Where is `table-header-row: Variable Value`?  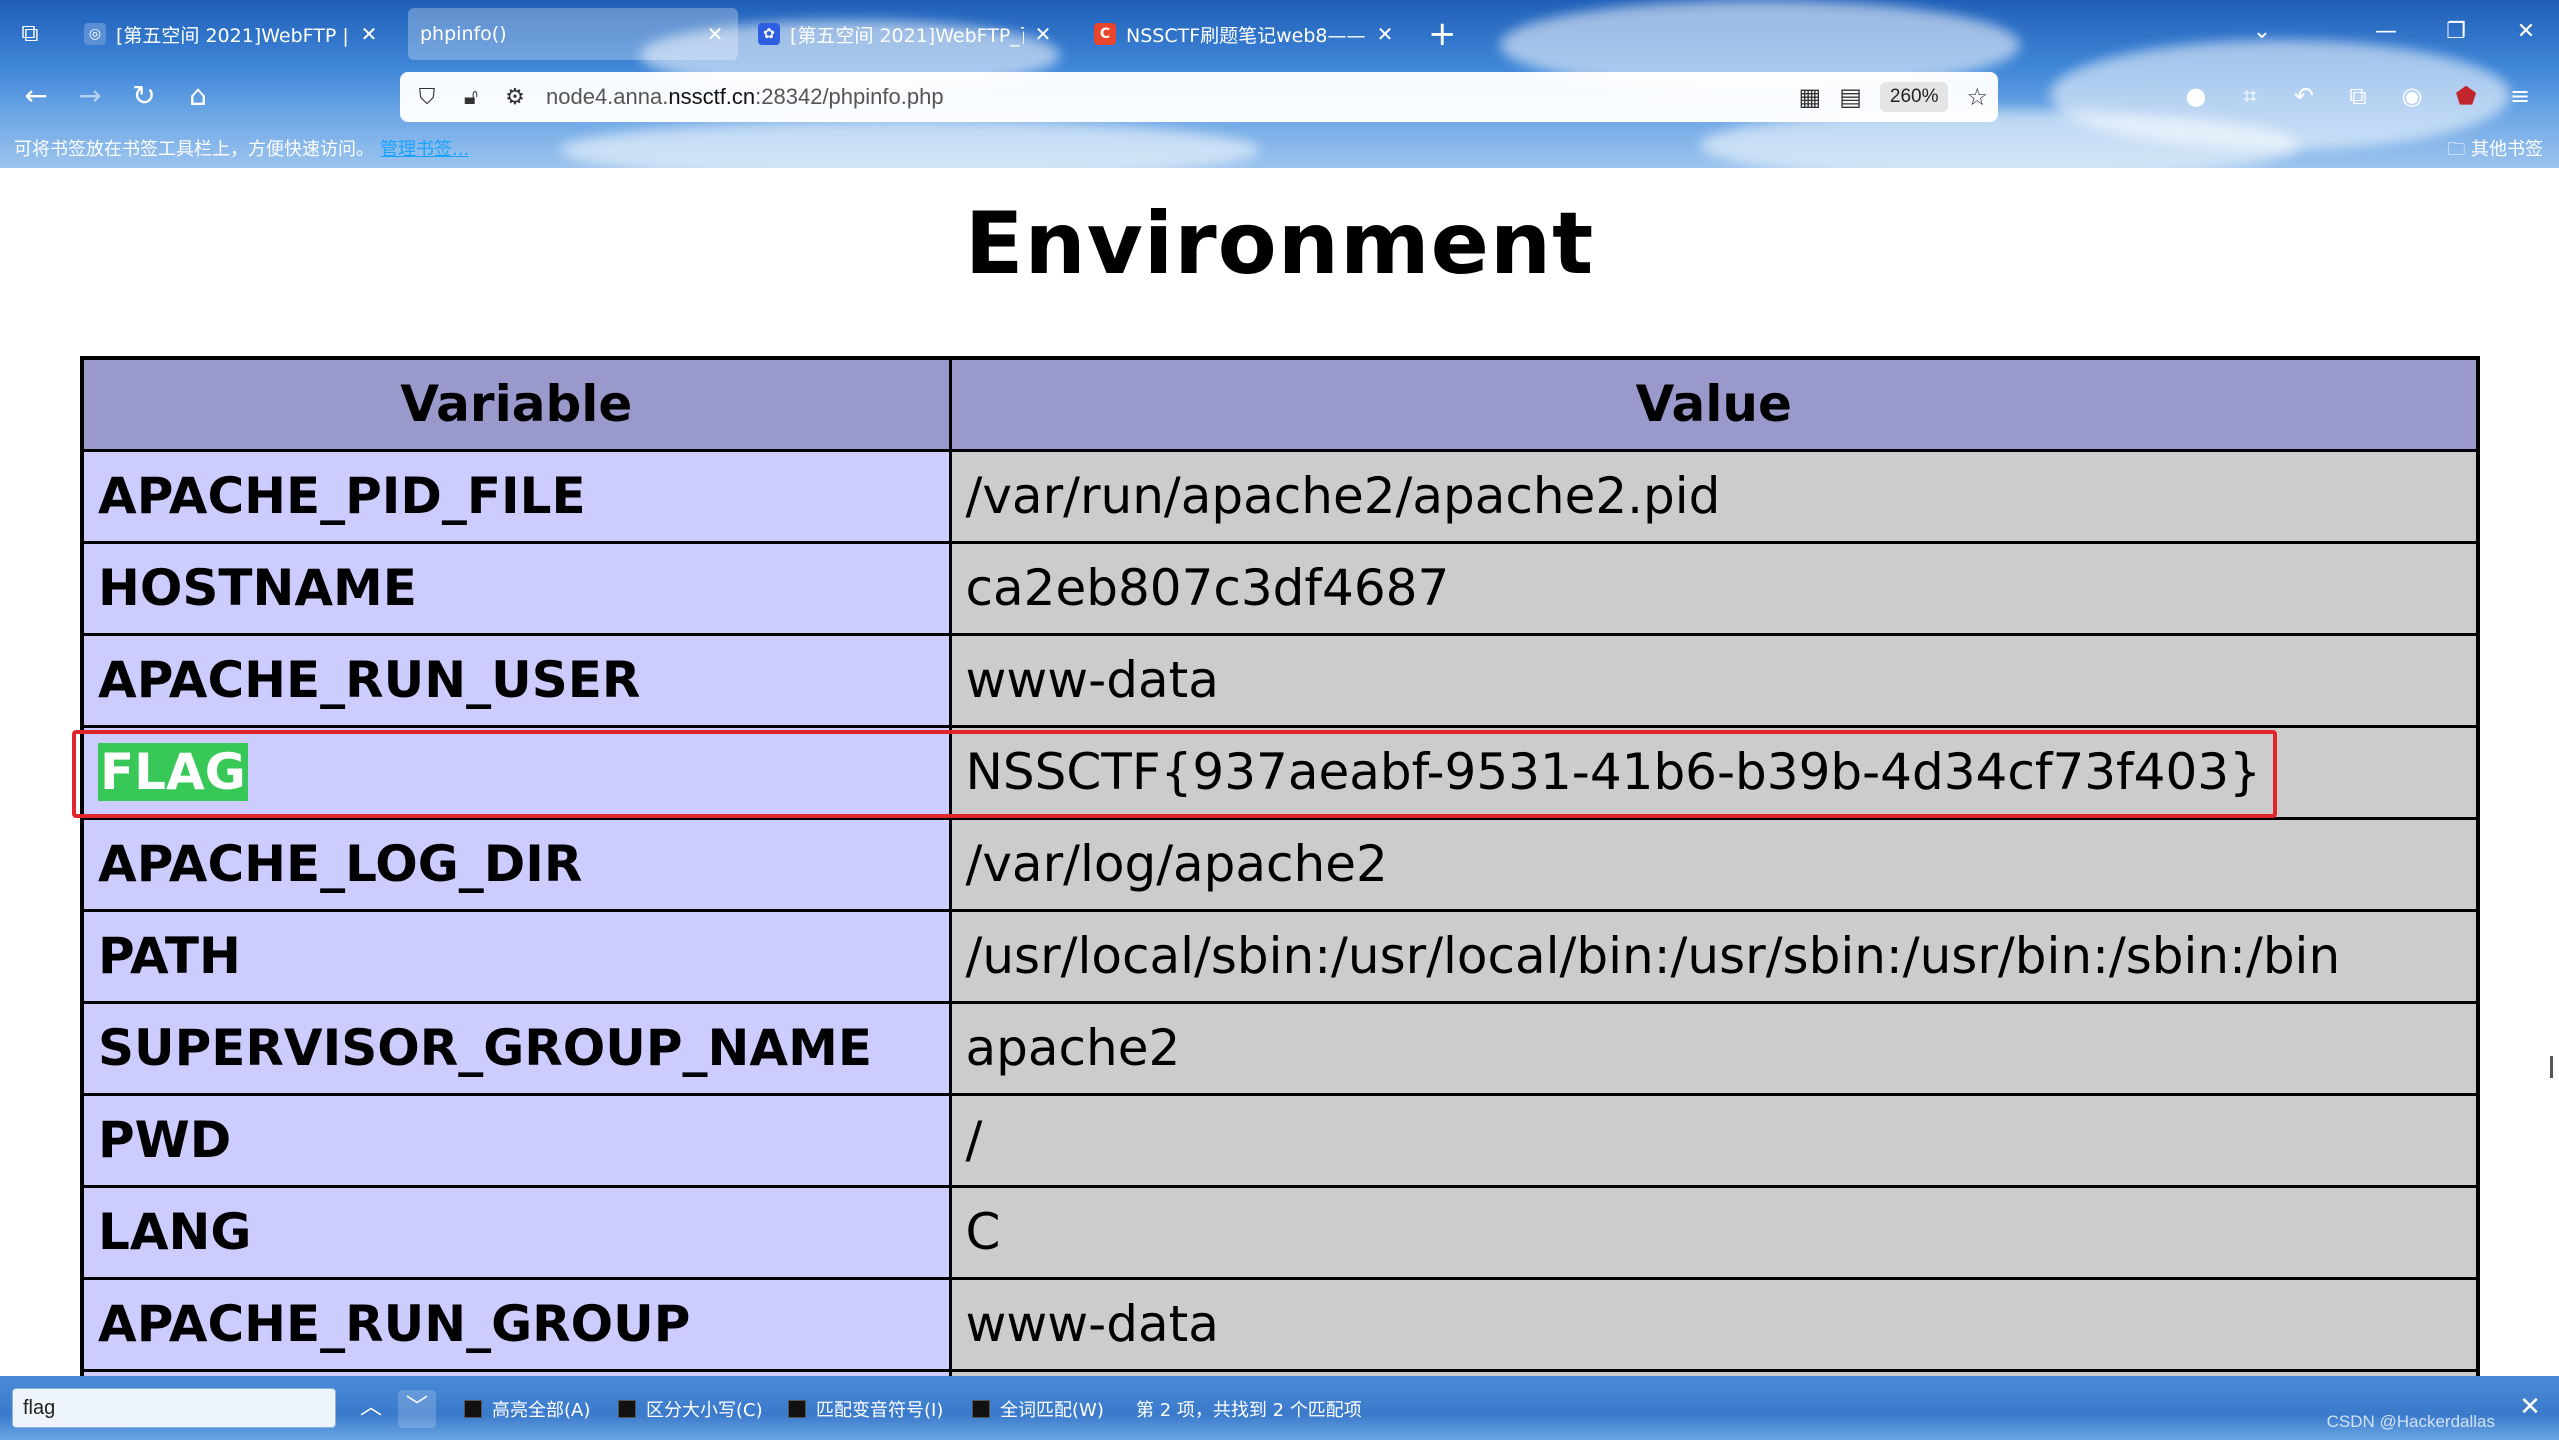
table-header-row: Variable Value is located at coordinates (1280, 404).